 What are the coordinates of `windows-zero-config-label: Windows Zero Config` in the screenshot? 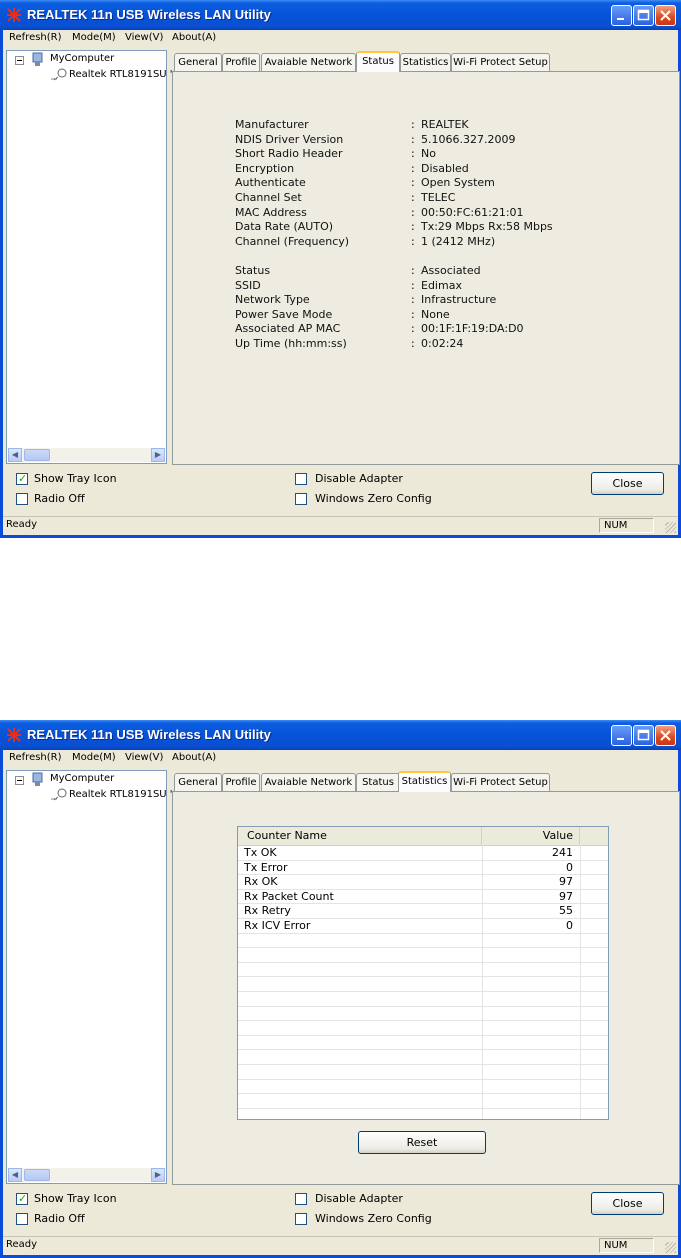 It's located at (373, 498).